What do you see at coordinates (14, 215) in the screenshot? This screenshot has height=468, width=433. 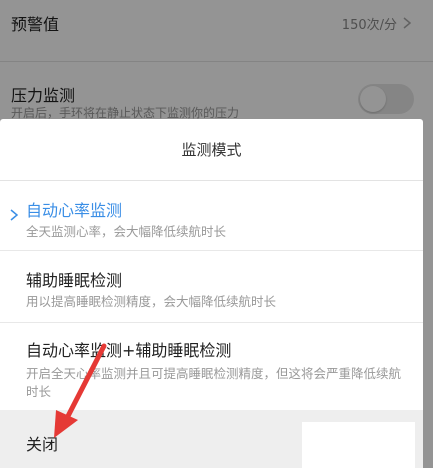 I see `selected-chevron-icon` at bounding box center [14, 215].